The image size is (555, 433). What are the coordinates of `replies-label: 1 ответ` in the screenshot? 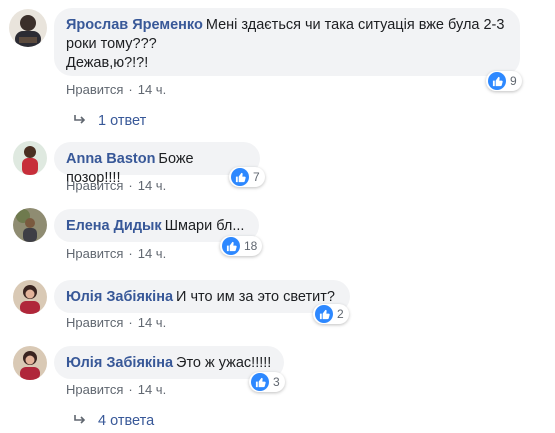 It's located at (122, 121).